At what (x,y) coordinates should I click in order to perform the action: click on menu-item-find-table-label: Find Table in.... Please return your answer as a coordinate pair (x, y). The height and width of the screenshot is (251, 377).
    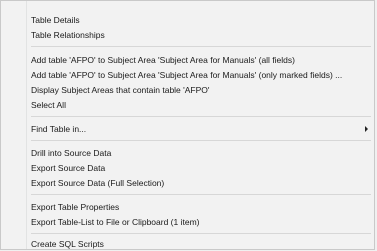
    Looking at the image, I should click on (59, 129).